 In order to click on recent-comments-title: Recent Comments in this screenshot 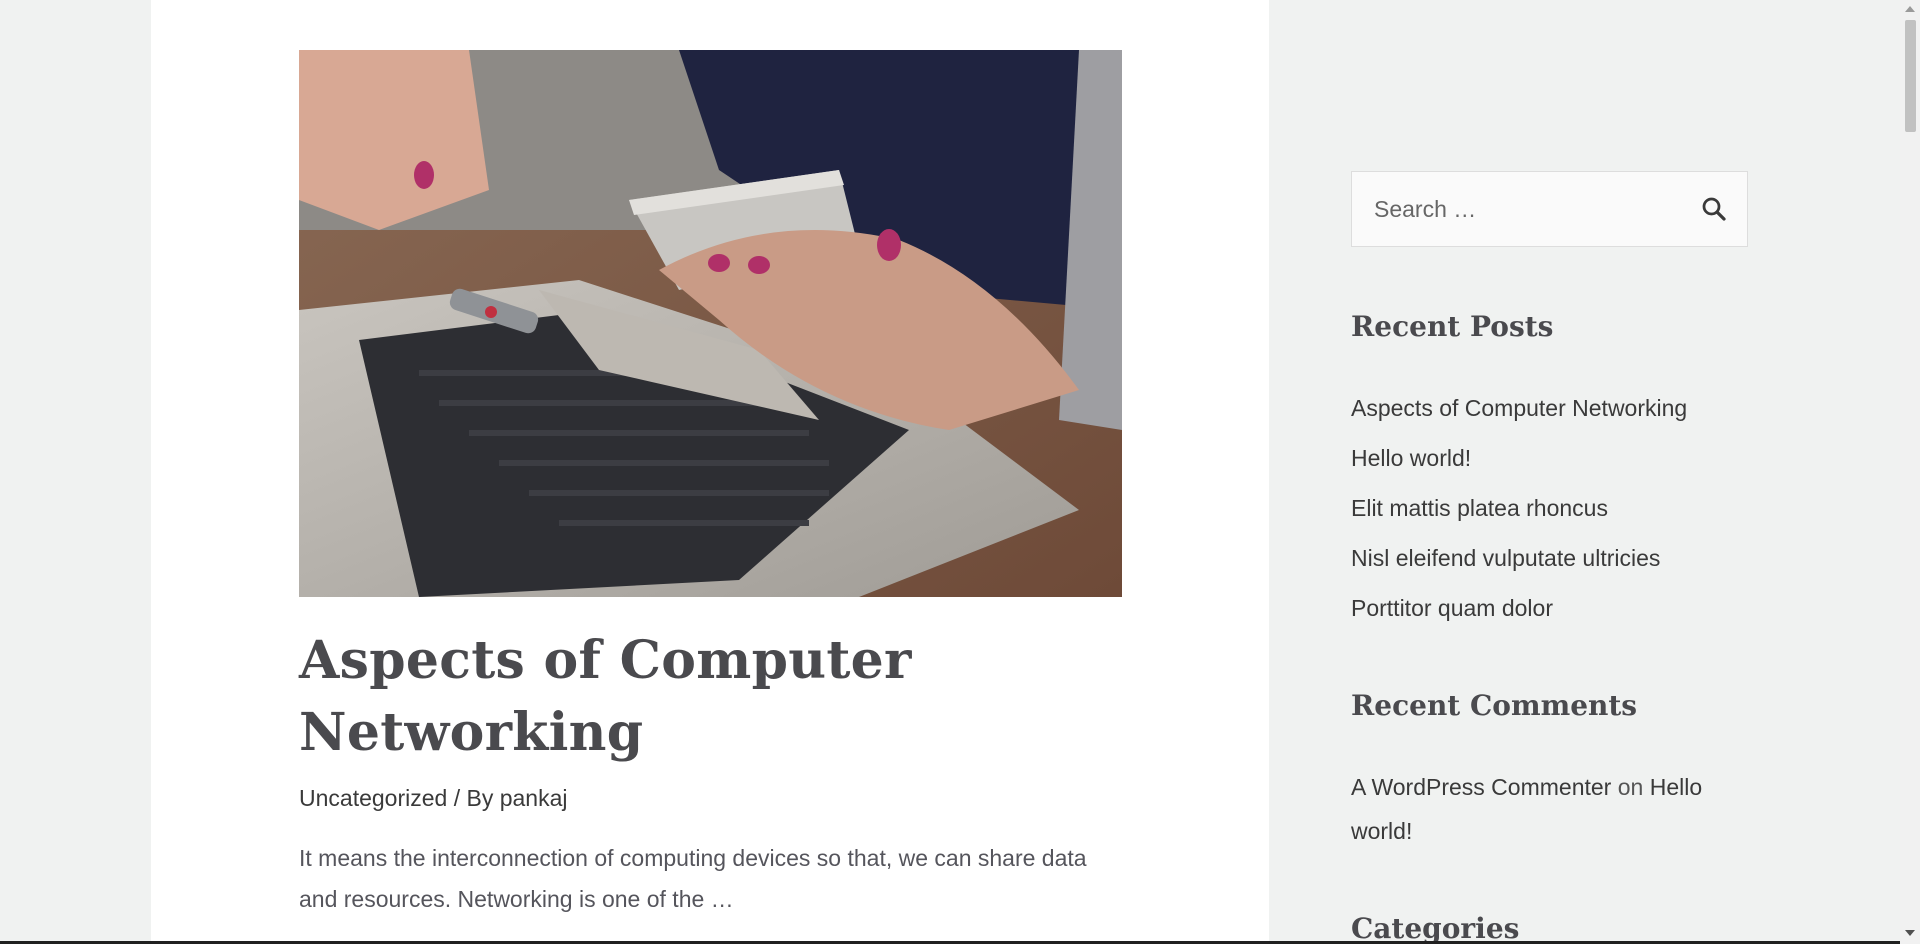, I will do `click(1494, 705)`.